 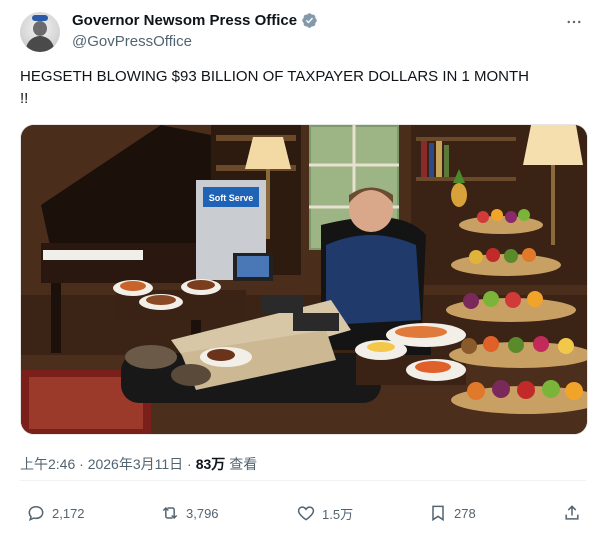 I want to click on tweet-text-line-2: !!, so click(x=24, y=98).